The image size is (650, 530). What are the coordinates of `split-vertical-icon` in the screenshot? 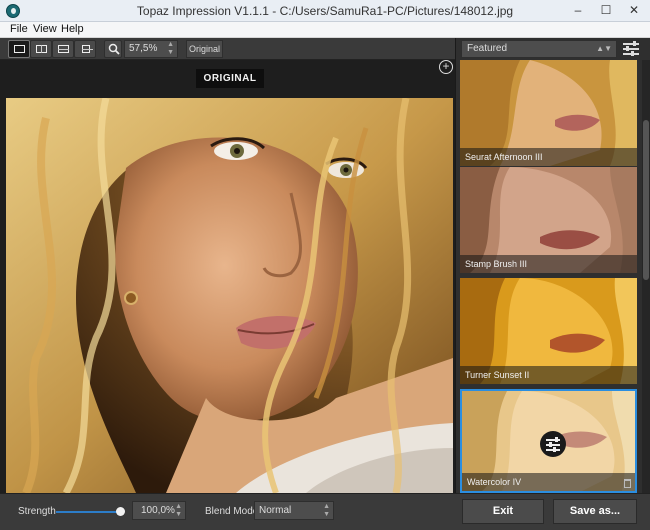 It's located at (41, 49).